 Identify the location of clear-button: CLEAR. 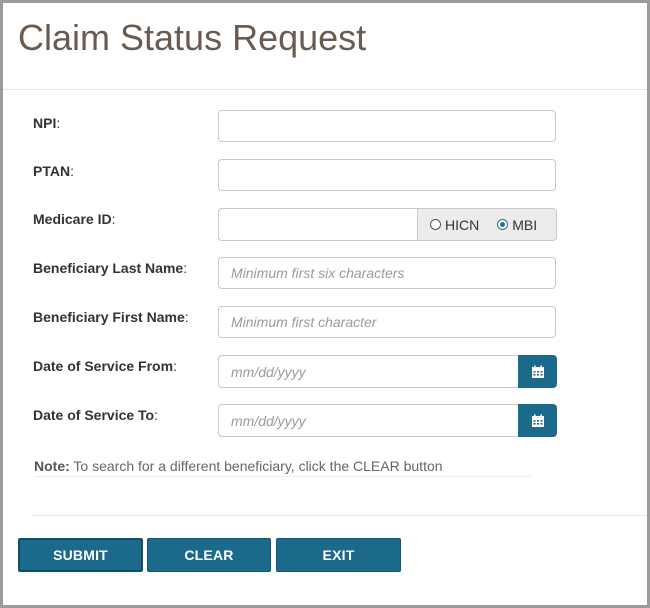
(209, 555).